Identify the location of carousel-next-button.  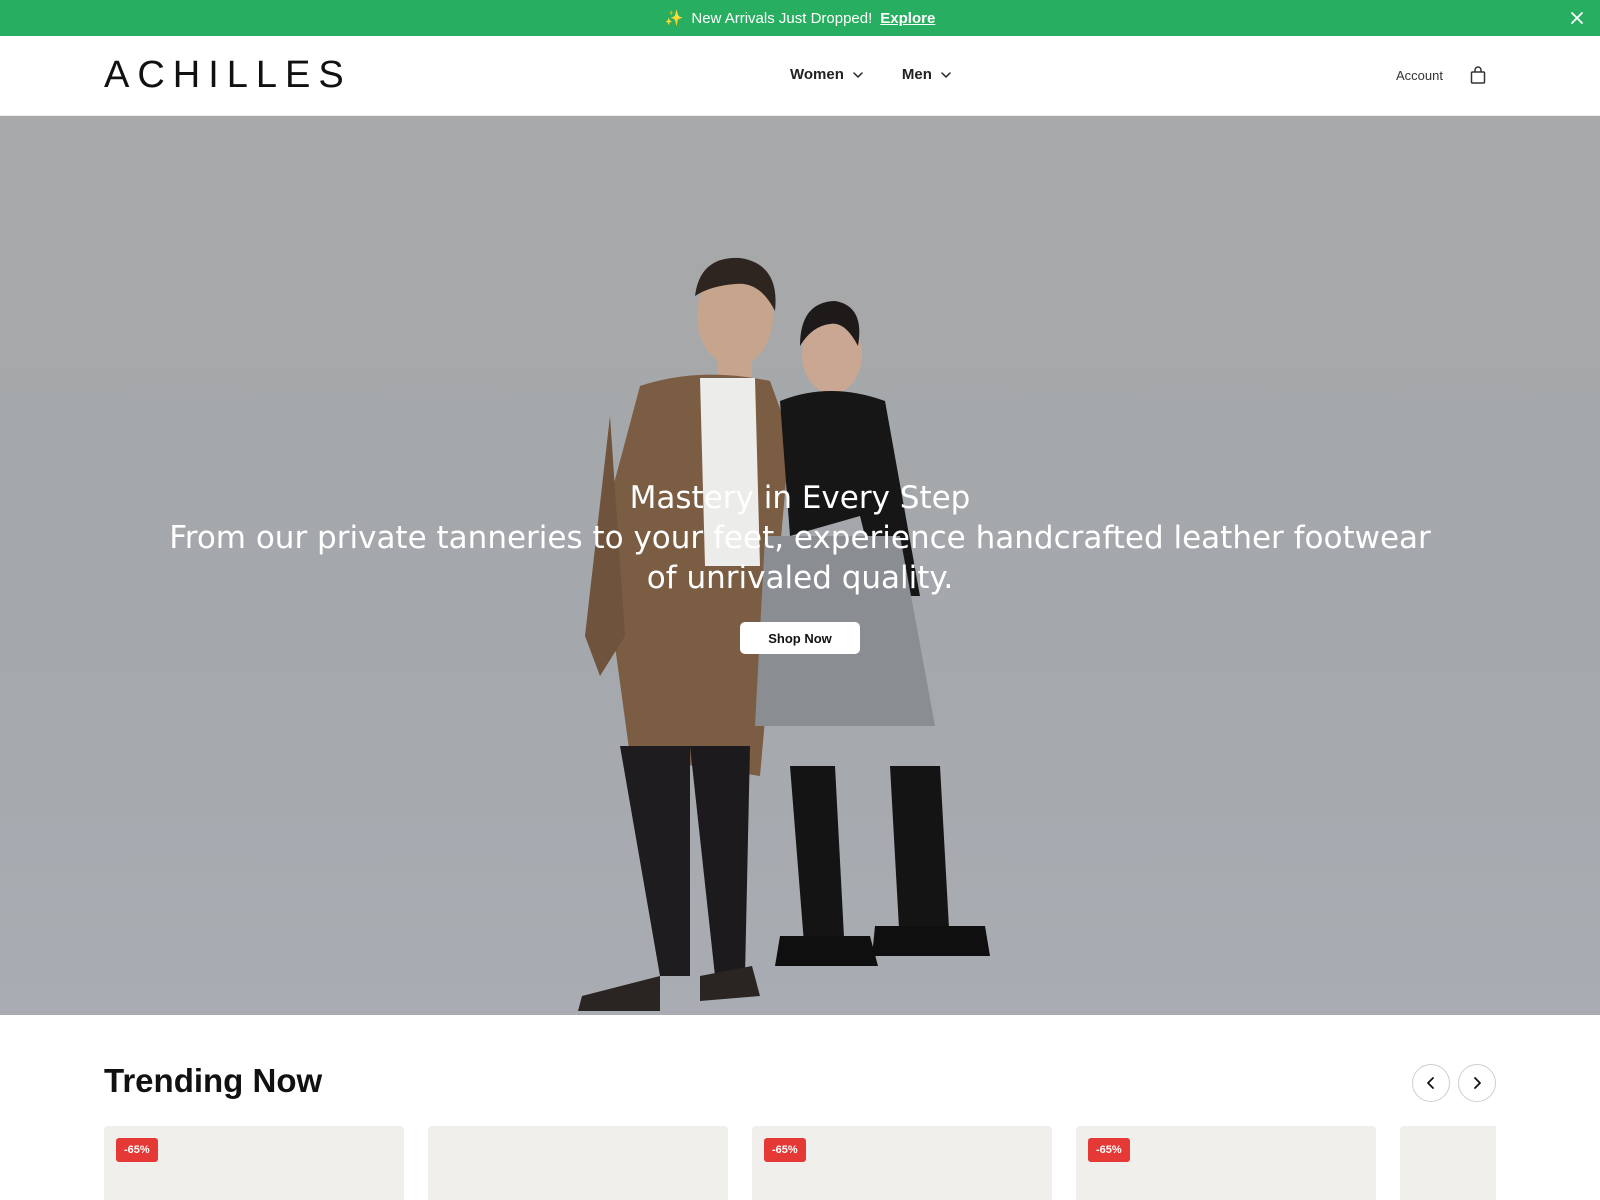
(1477, 1083).